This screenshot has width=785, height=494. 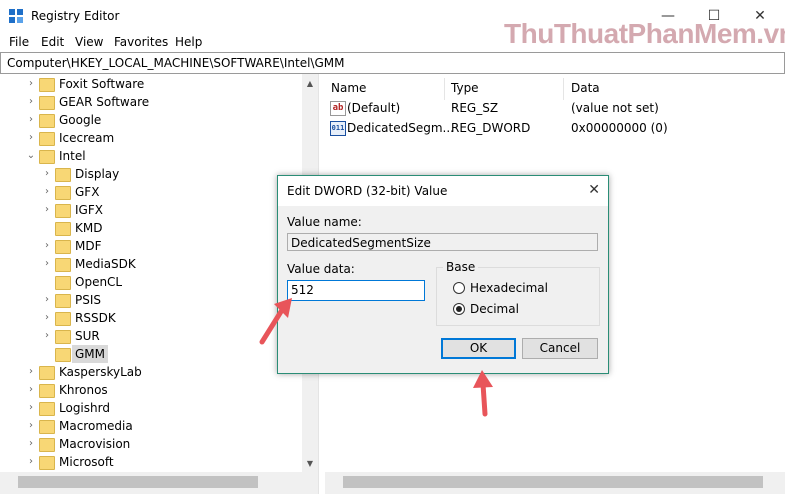 What do you see at coordinates (96, 426) in the screenshot?
I see `tree-item-label: Macromedia` at bounding box center [96, 426].